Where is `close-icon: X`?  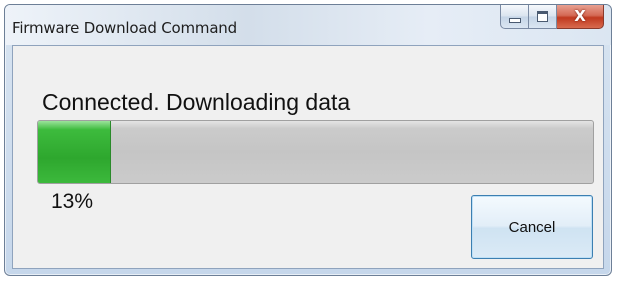 close-icon: X is located at coordinates (580, 16).